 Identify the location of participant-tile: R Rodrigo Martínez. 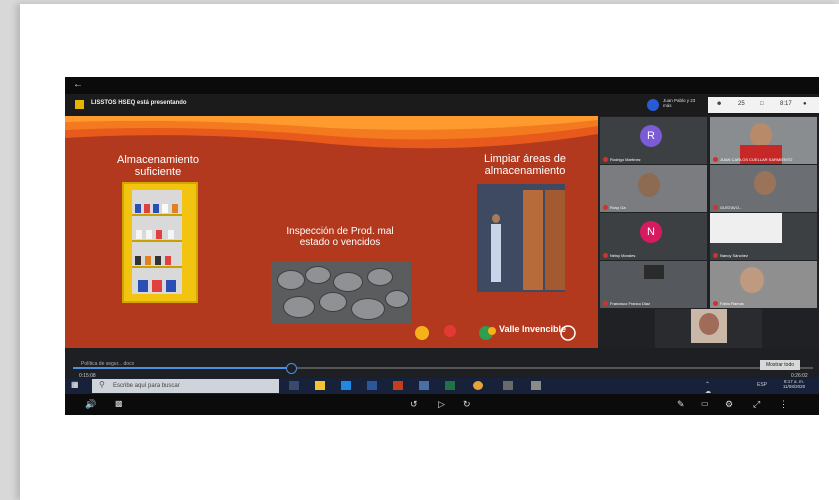
(653, 140).